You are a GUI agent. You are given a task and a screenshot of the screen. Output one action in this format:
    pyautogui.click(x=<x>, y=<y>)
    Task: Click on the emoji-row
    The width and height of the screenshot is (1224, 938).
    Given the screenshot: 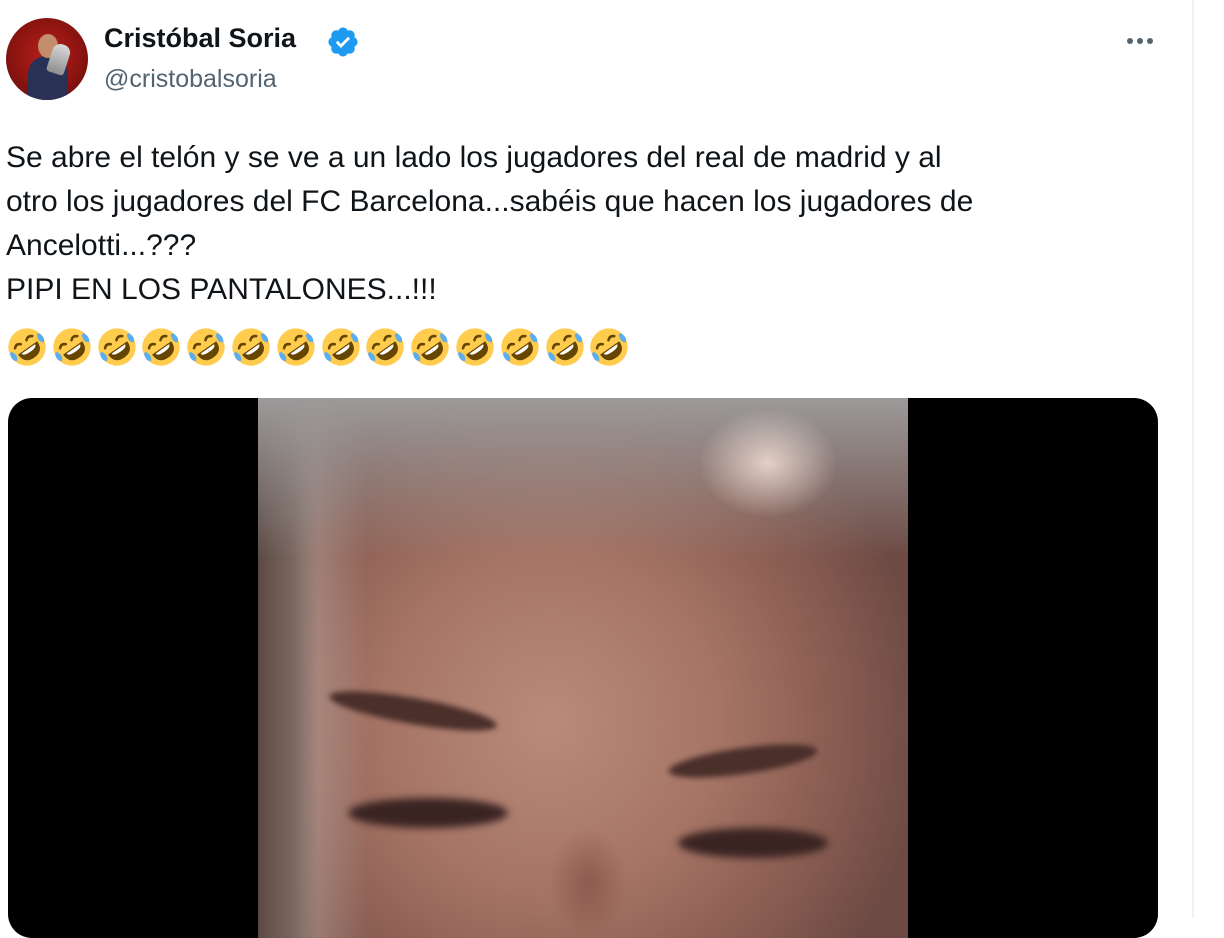 What is the action you would take?
    pyautogui.click(x=356, y=350)
    